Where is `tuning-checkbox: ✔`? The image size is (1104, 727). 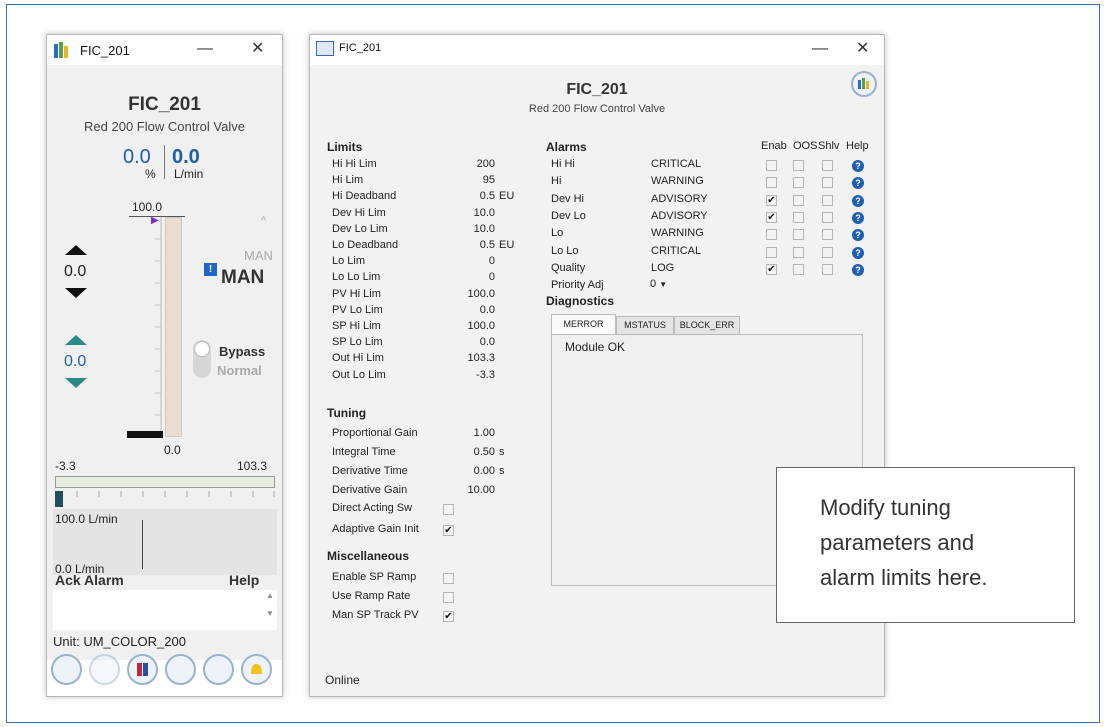 tuning-checkbox: ✔ is located at coordinates (448, 530).